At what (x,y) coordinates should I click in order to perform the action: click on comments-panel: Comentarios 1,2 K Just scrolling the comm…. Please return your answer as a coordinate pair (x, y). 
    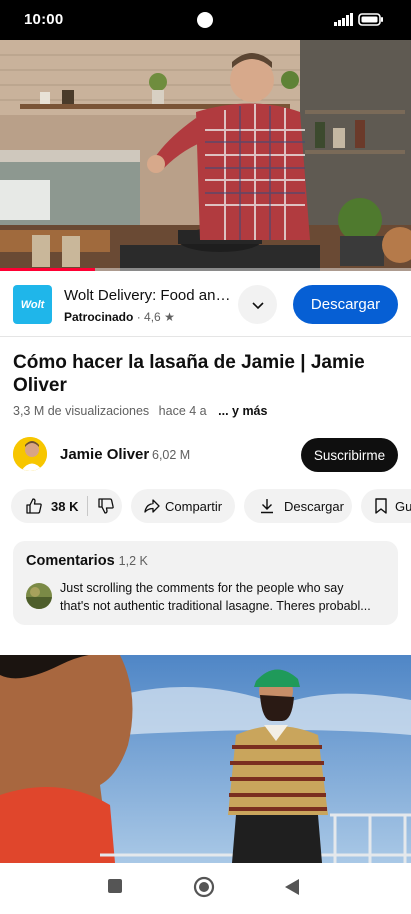
    Looking at the image, I should click on (205, 583).